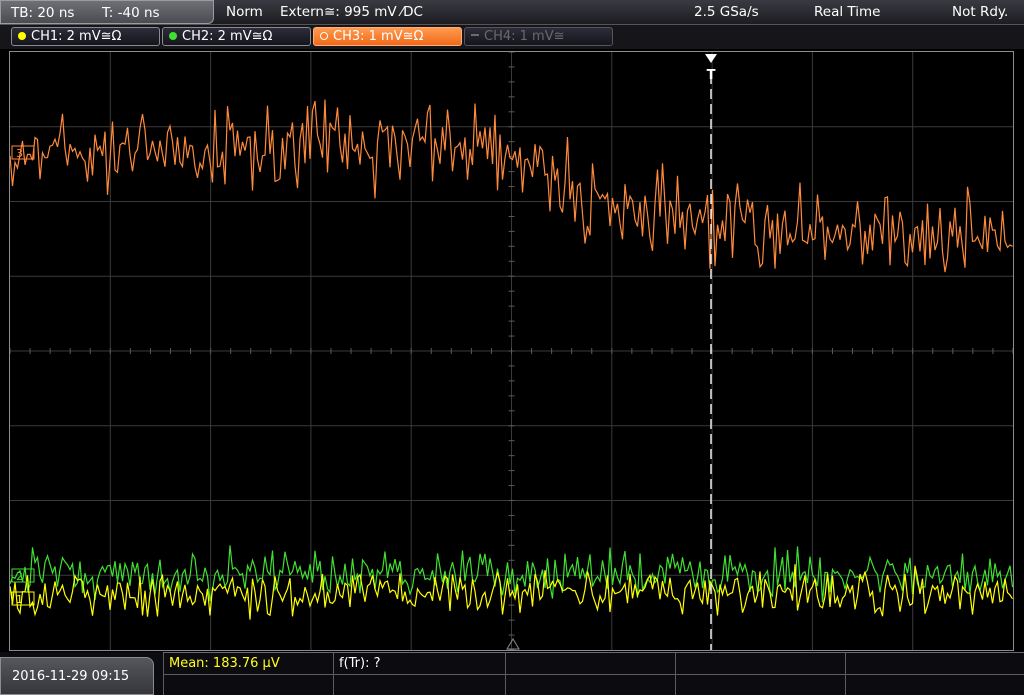 Image resolution: width=1024 pixels, height=695 pixels. Describe the element at coordinates (513, 644) in the screenshot. I see `horizontal-position-icon` at that location.